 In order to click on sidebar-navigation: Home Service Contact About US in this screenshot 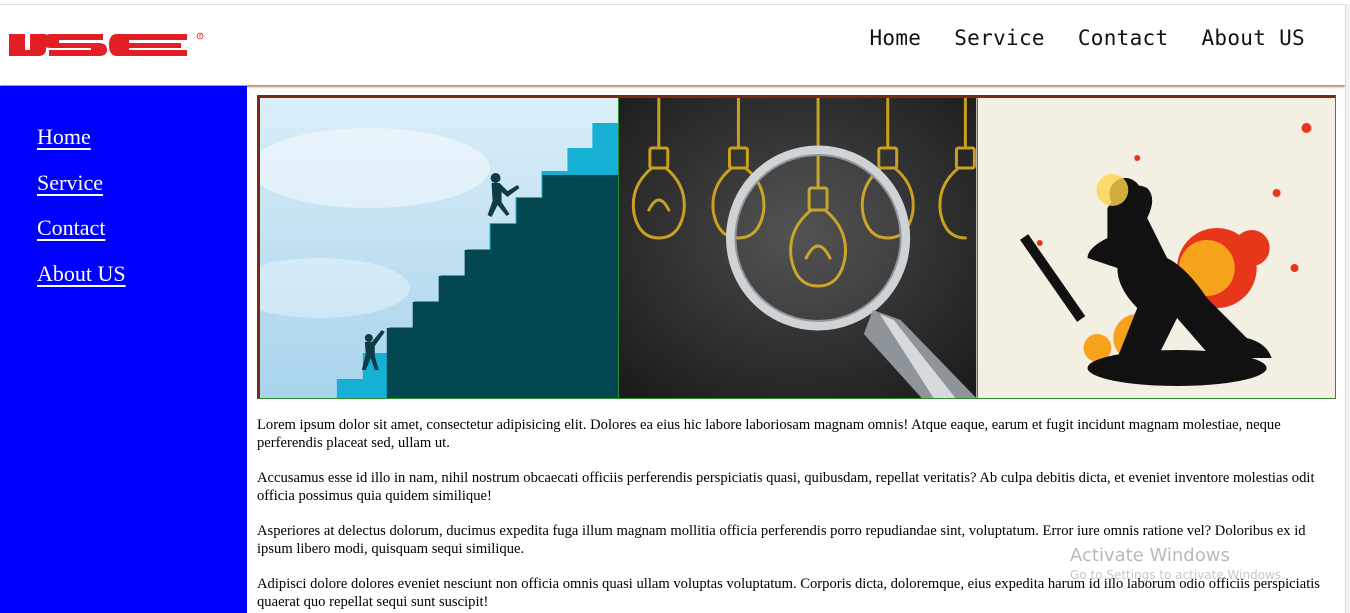, I will do `click(81, 214)`.